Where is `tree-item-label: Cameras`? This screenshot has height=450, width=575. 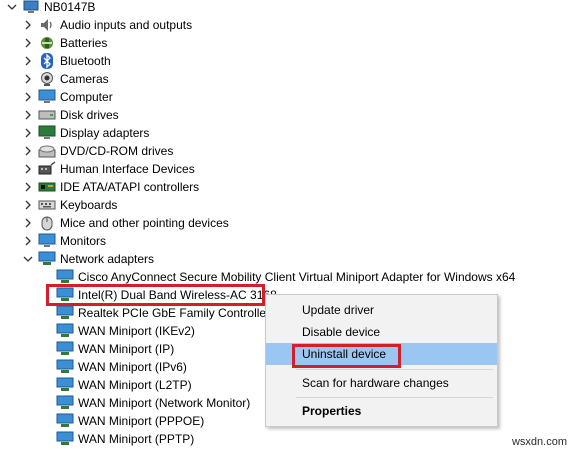 tree-item-label: Cameras is located at coordinates (84, 79).